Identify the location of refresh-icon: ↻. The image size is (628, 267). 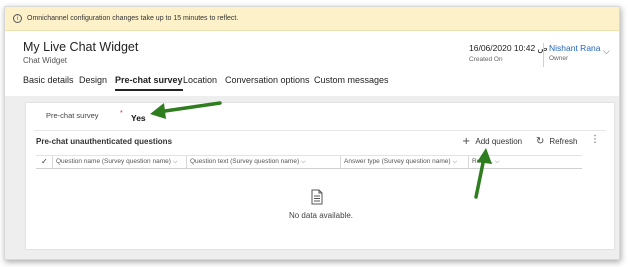
(540, 141).